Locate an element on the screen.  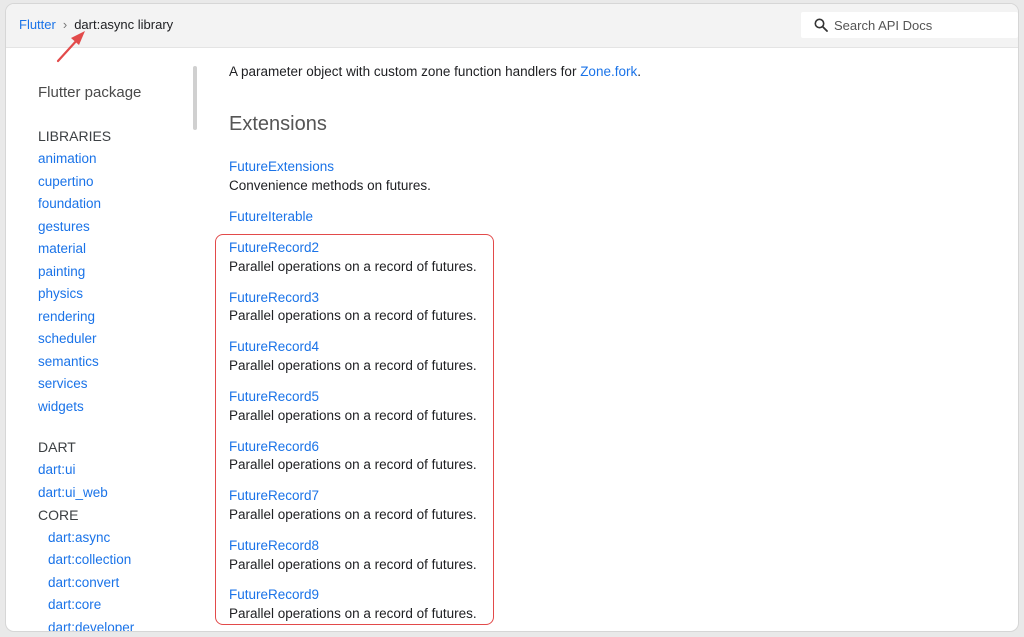
extension-link-future-record5: FutureRecord5 is located at coordinates (274, 396).